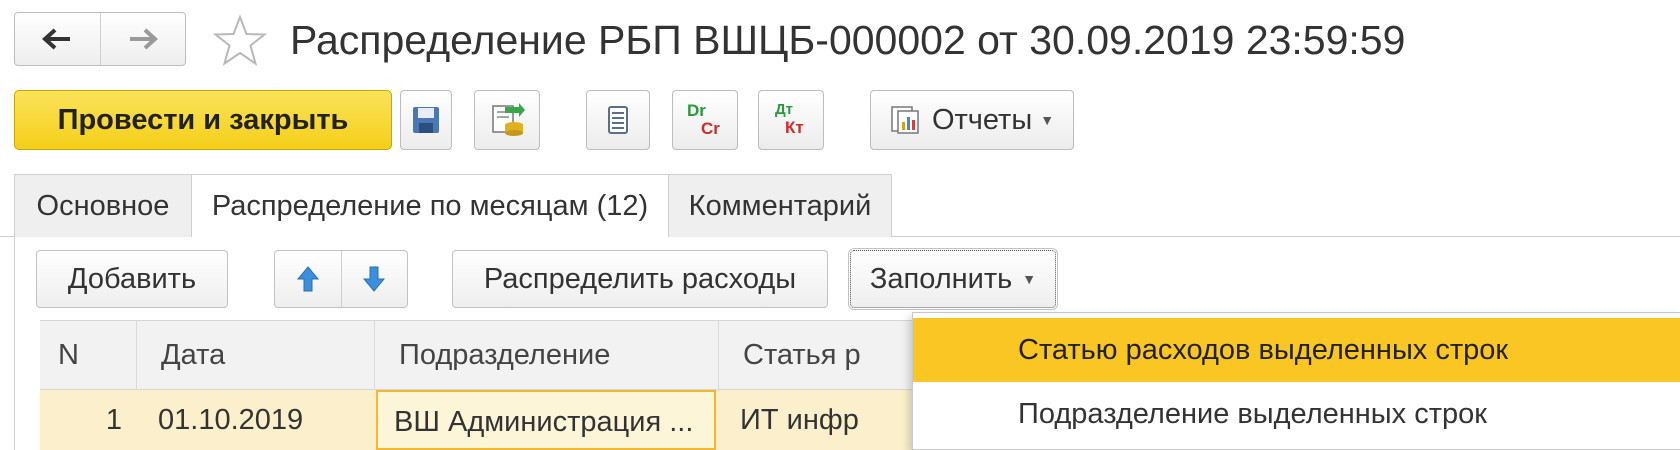 Image resolution: width=1680 pixels, height=450 pixels. What do you see at coordinates (982, 119) in the screenshot?
I see `reports-label: Отчеты` at bounding box center [982, 119].